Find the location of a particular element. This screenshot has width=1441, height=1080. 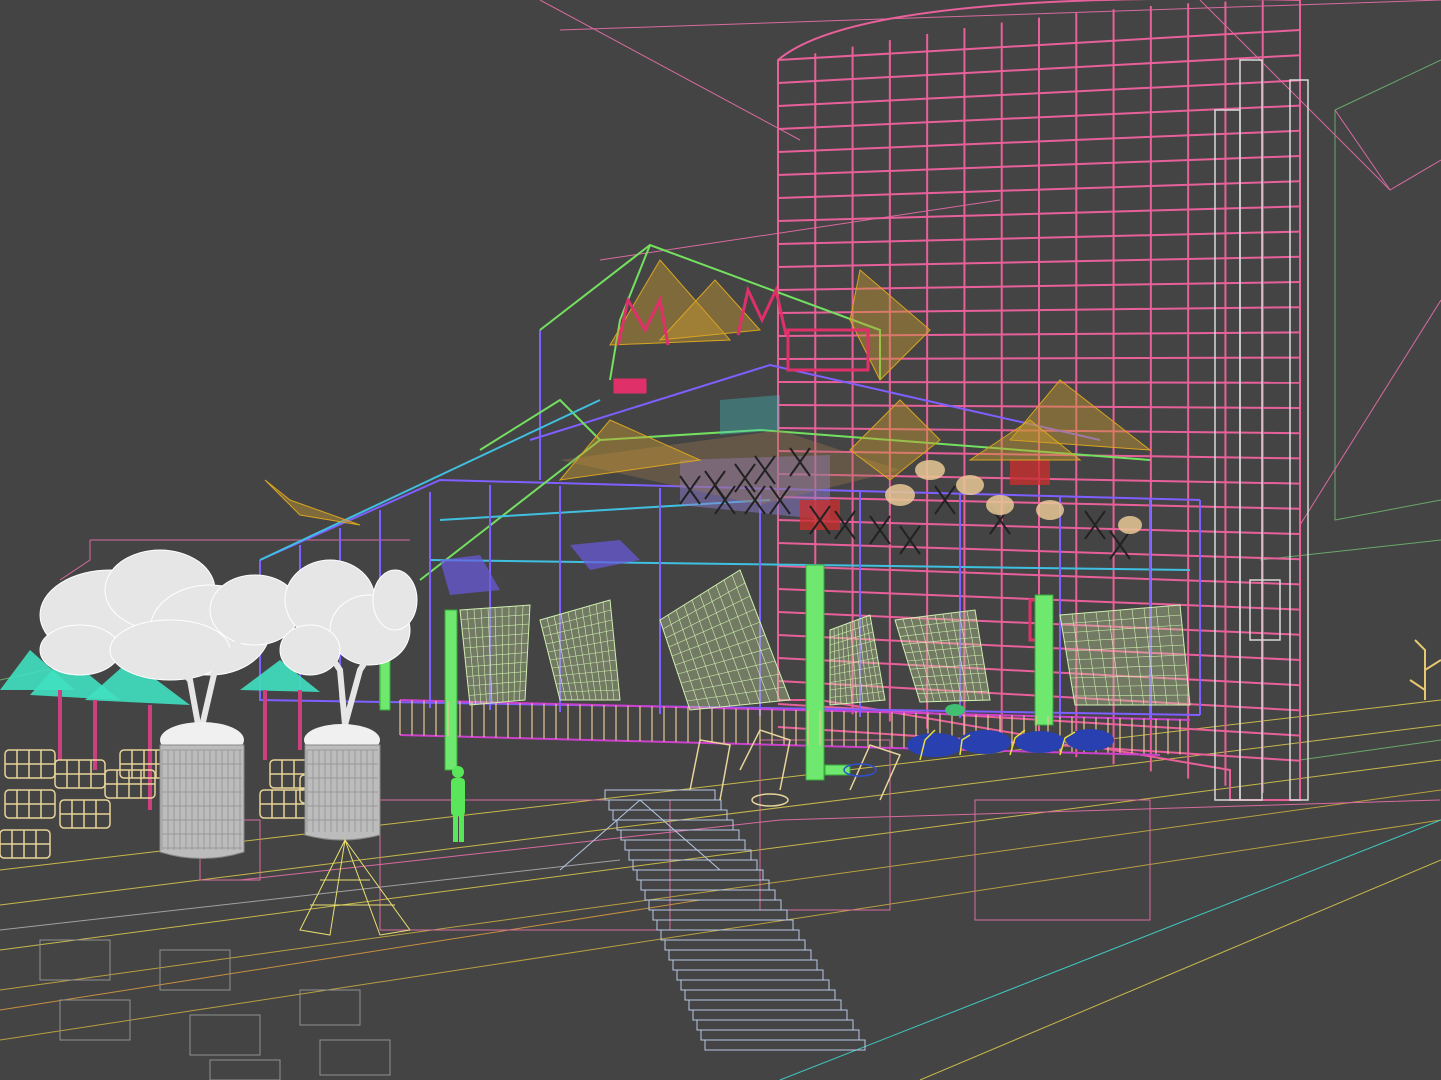

human-figure is located at coordinates (458, 804).